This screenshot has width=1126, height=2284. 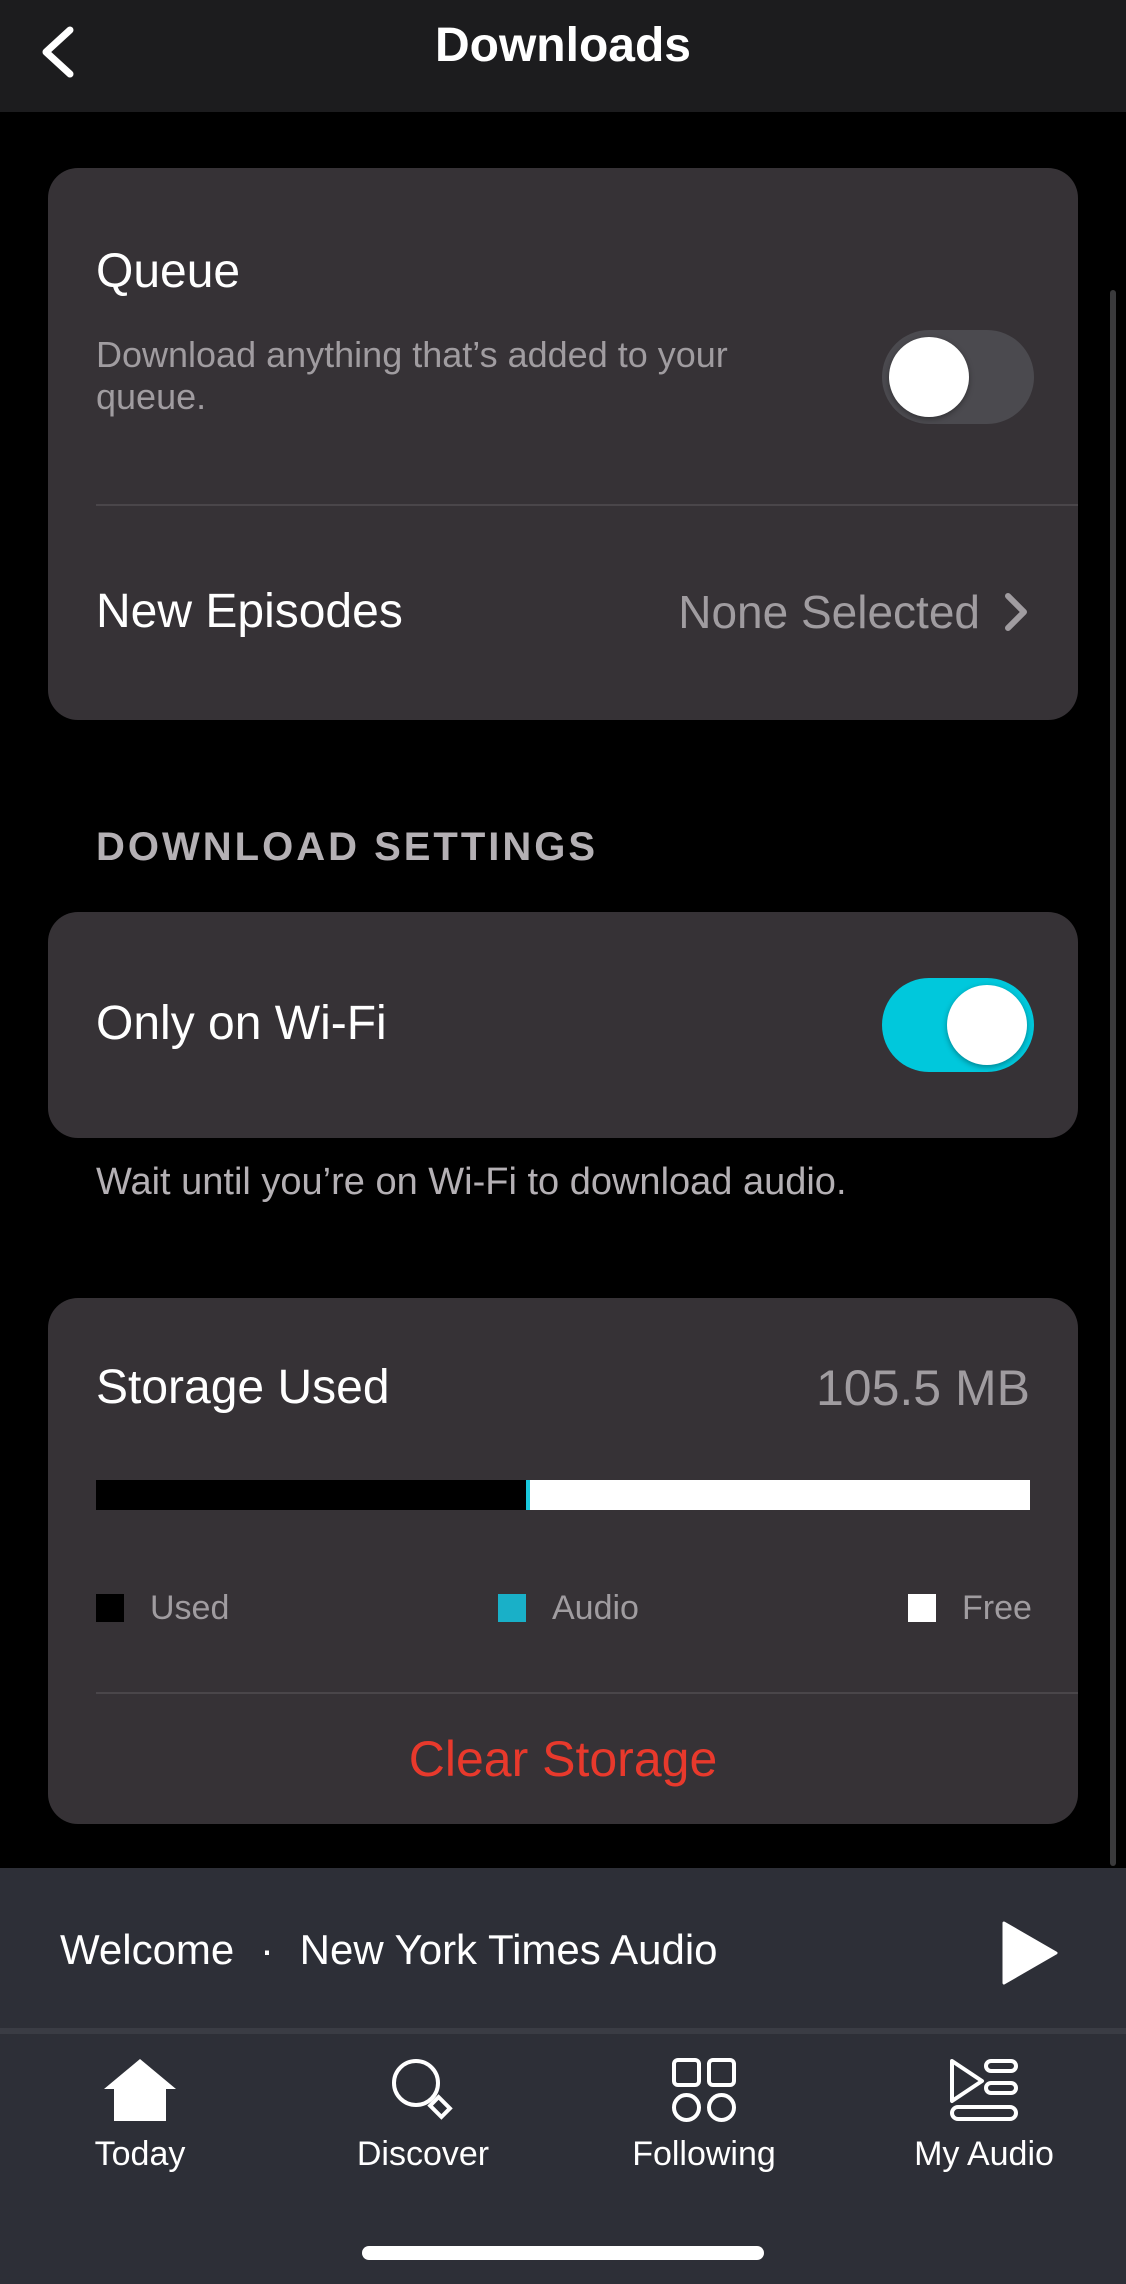 What do you see at coordinates (1016, 612) in the screenshot?
I see `chevron-right-icon` at bounding box center [1016, 612].